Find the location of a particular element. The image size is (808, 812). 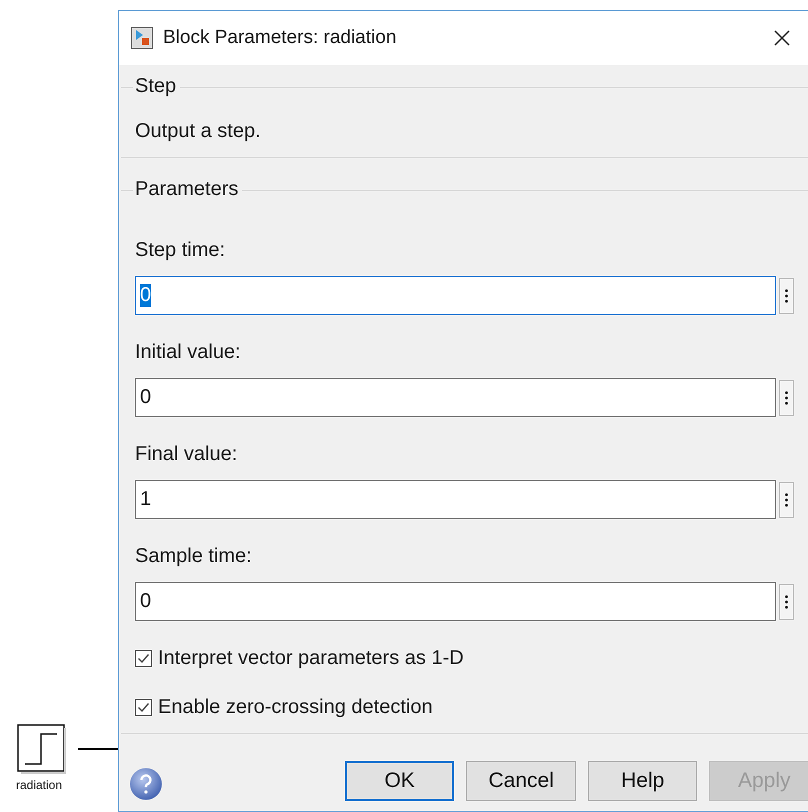

dialog-button: Cancel is located at coordinates (521, 781).